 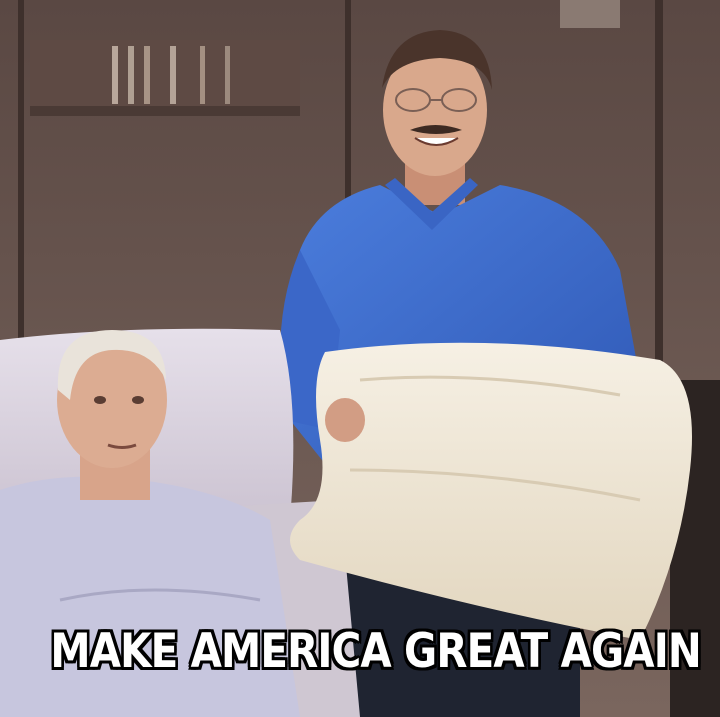 I want to click on wall-fixture, so click(x=590, y=14).